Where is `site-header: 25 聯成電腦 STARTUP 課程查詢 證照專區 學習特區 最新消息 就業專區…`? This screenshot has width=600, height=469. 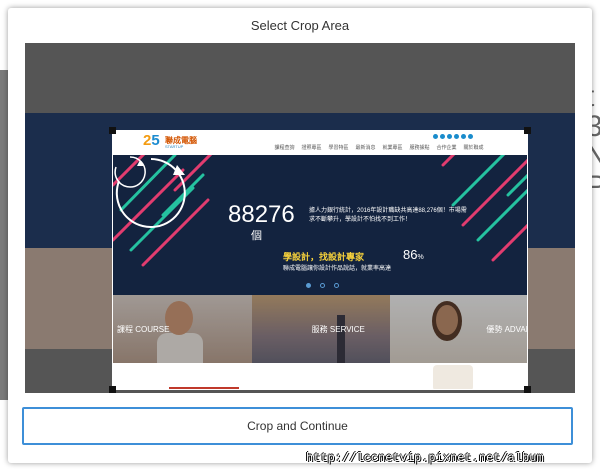 site-header: 25 聯成電腦 STARTUP 課程查詢 證照專區 學習特區 最新消息 就業專區… is located at coordinates (320, 143).